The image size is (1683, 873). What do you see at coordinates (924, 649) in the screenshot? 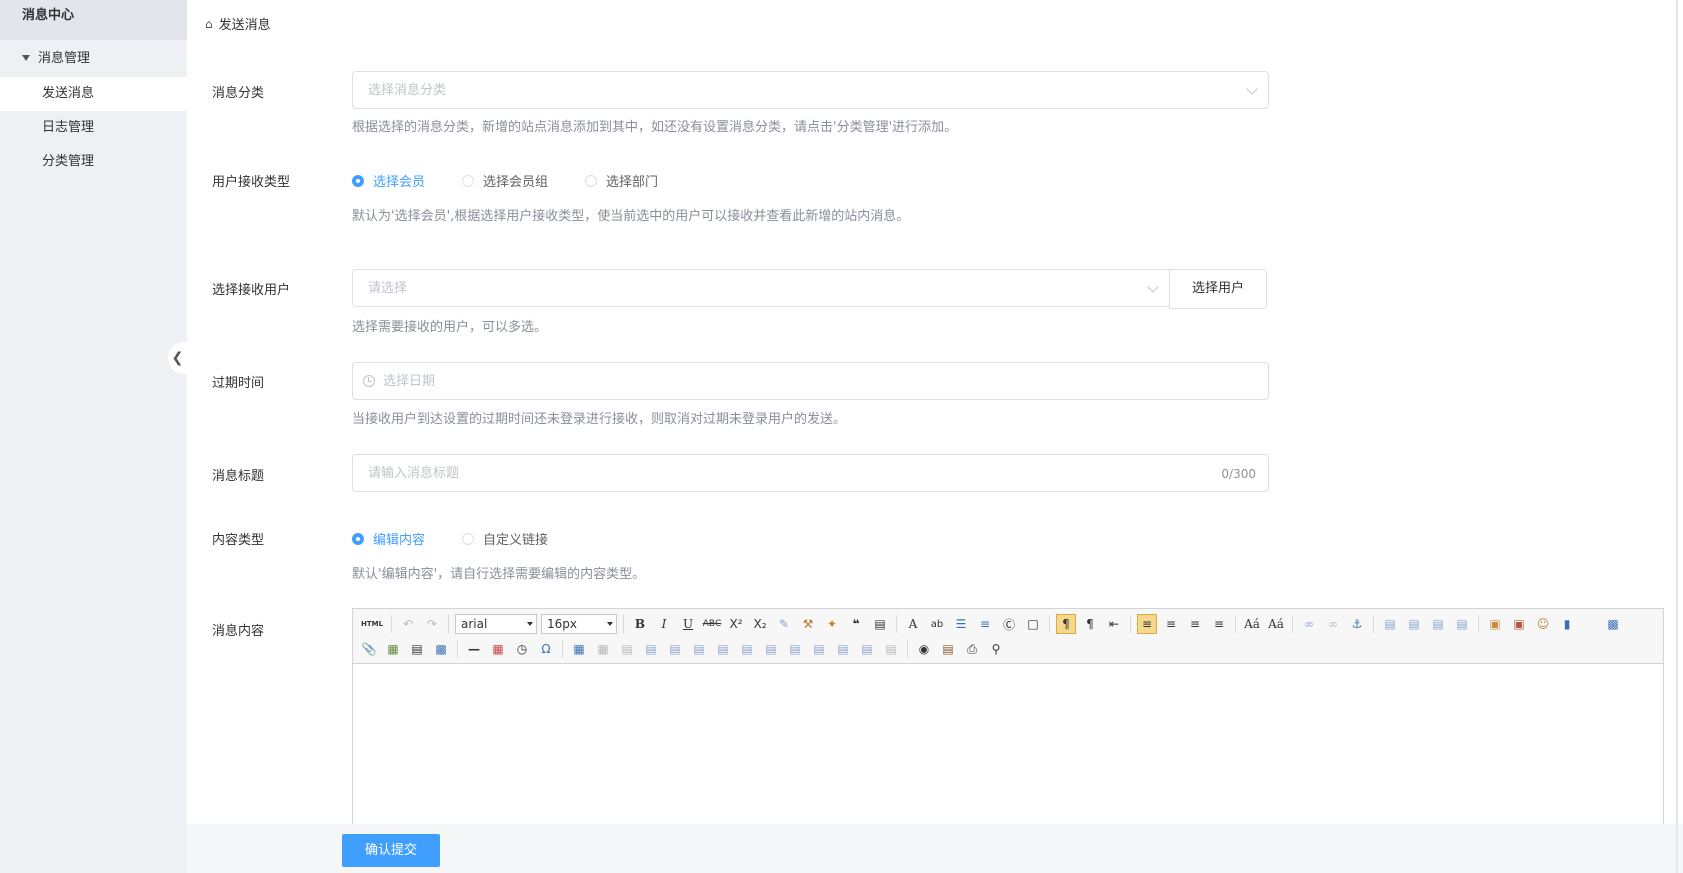
I see `search-replace-icon: ◉` at bounding box center [924, 649].